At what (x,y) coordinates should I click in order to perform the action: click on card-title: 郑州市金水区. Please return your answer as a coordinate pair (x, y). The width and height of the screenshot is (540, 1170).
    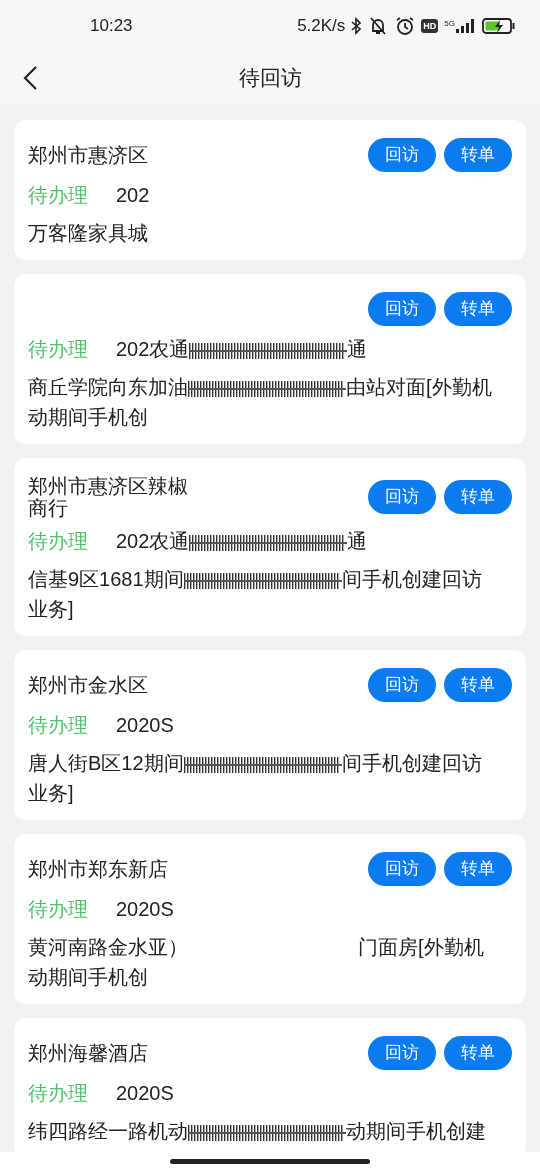
    Looking at the image, I should click on (88, 685).